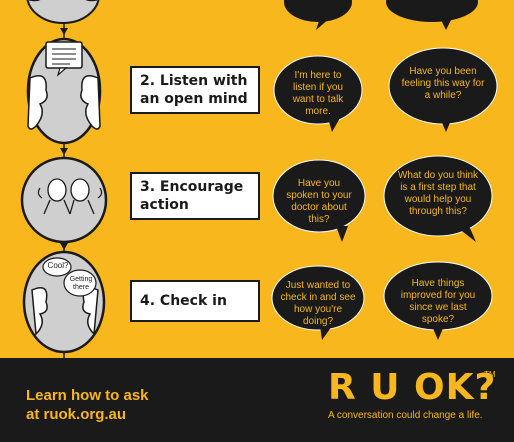  I want to click on learn-line2: at ruok.org.au, so click(87, 414).